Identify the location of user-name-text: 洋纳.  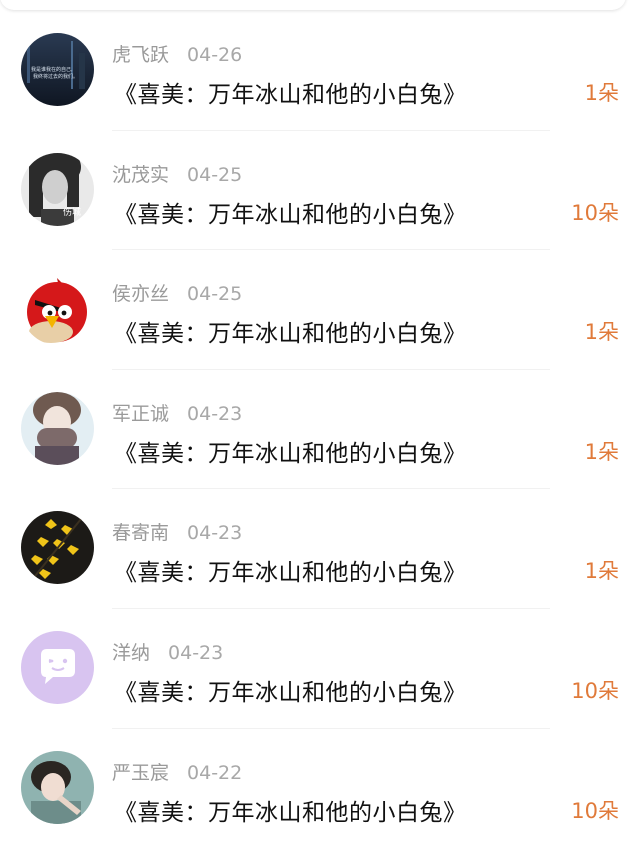
(131, 652).